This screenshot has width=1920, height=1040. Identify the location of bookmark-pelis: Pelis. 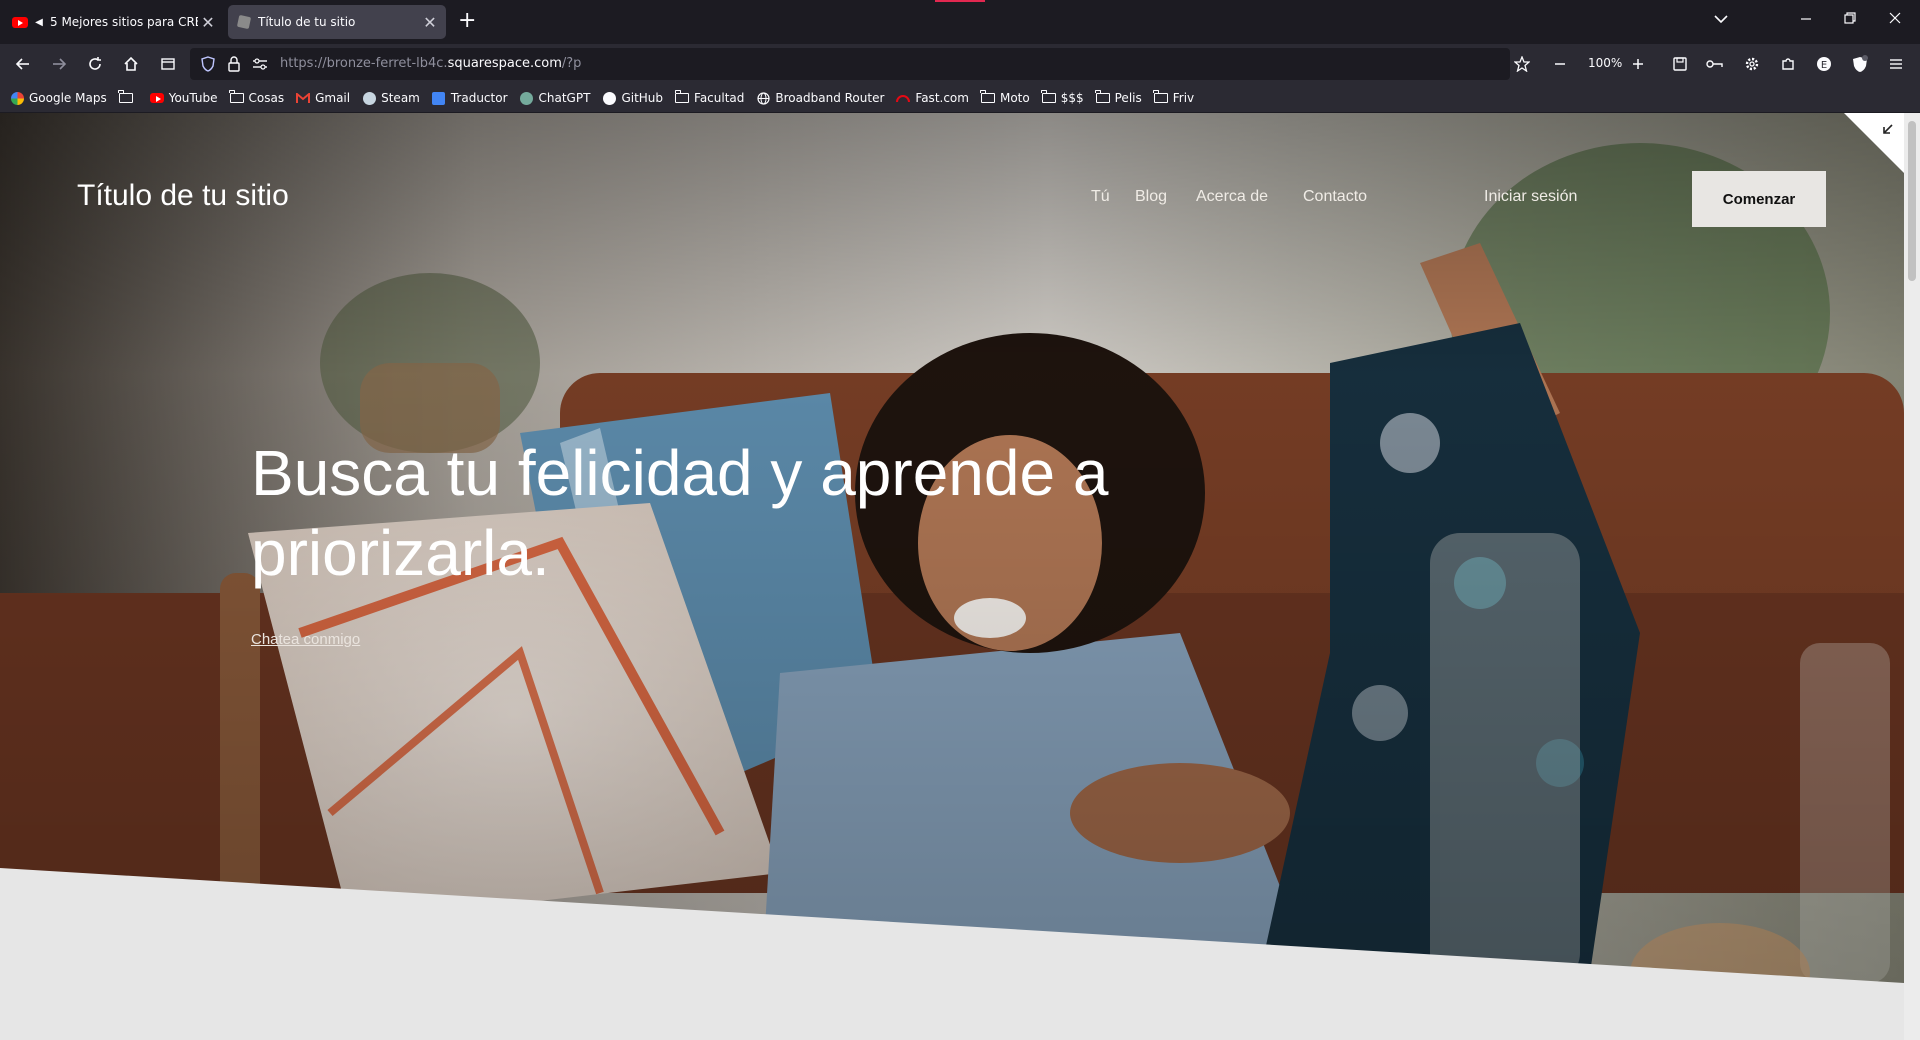
(1118, 97).